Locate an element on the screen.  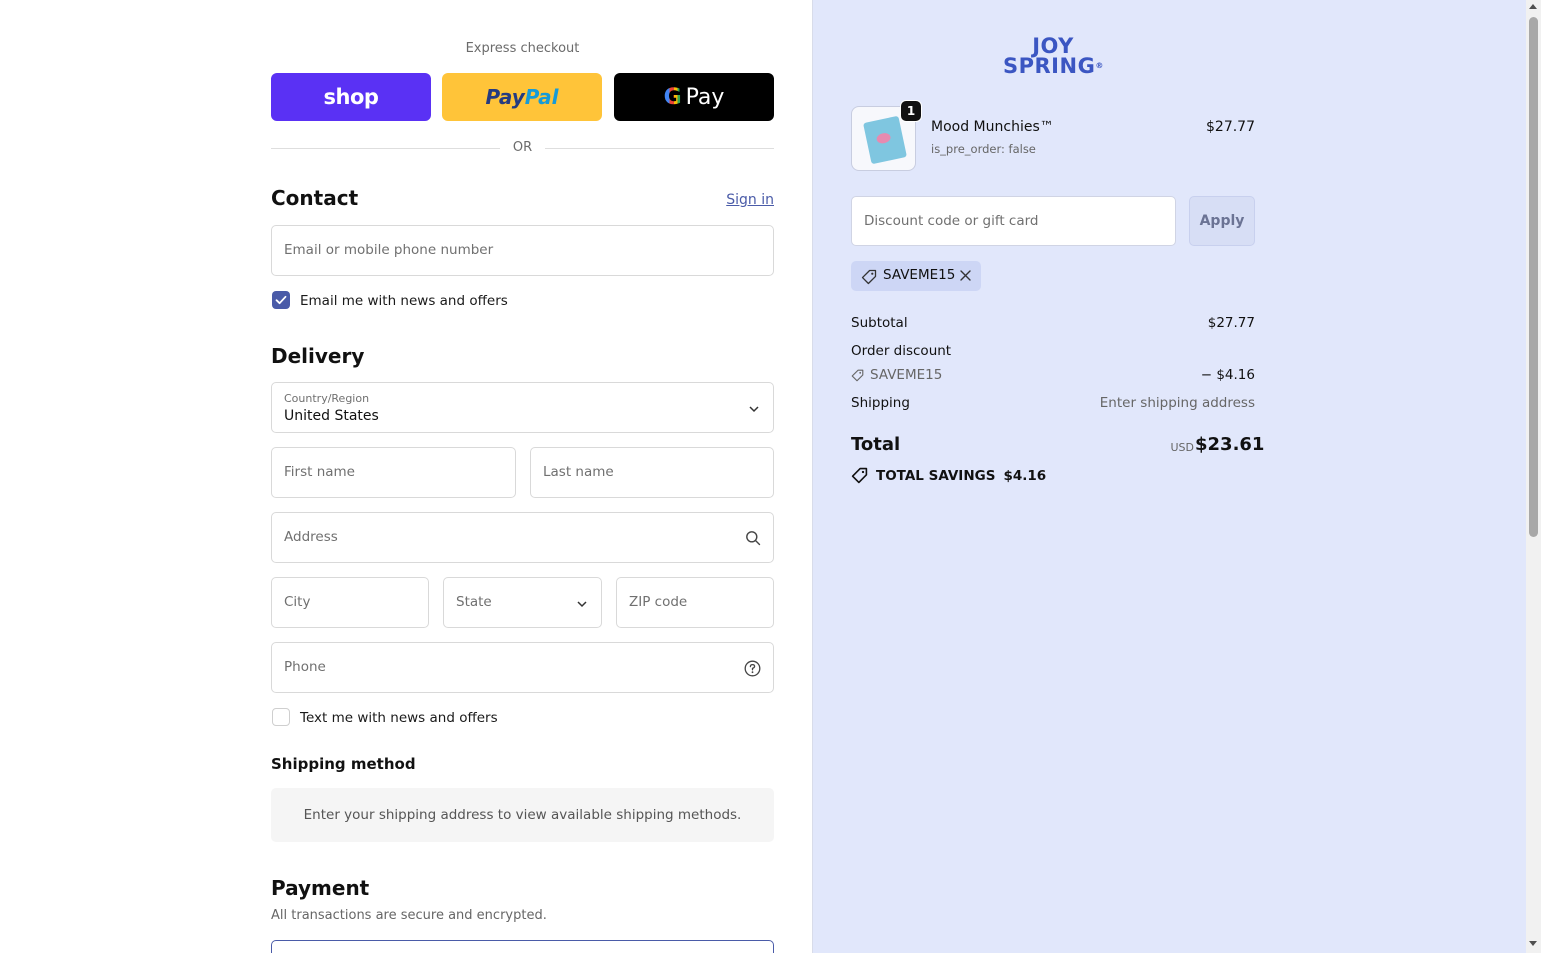
zip-field: ZIP code is located at coordinates (695, 602).